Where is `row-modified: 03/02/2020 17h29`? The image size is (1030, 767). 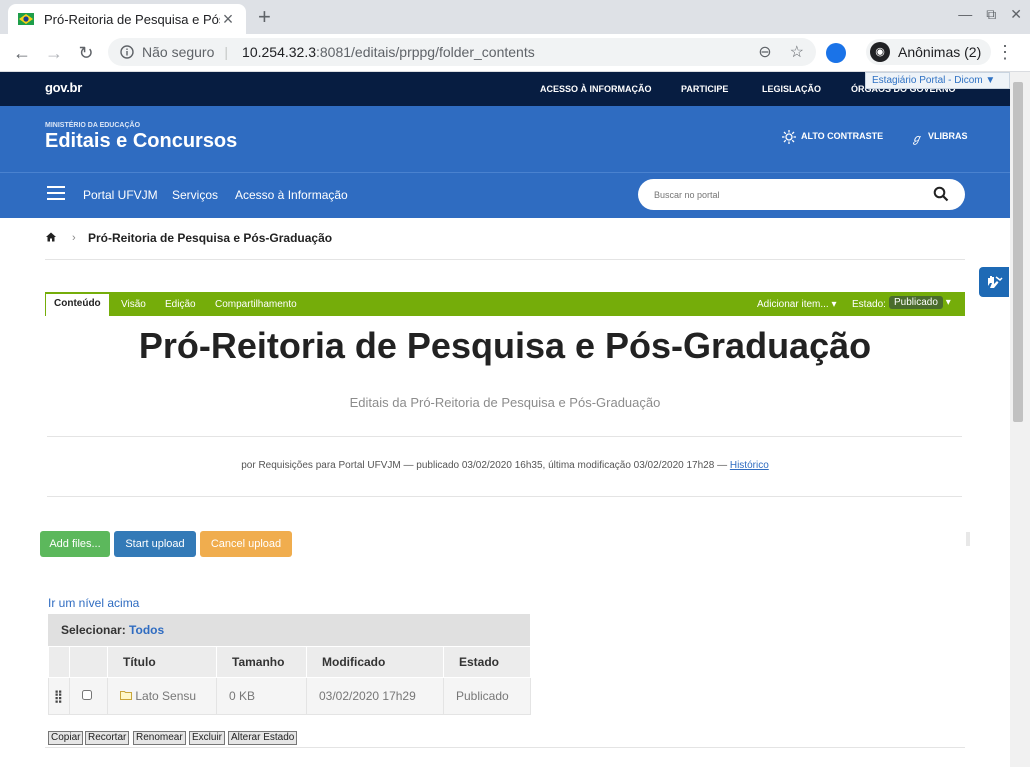 row-modified: 03/02/2020 17h29 is located at coordinates (375, 696).